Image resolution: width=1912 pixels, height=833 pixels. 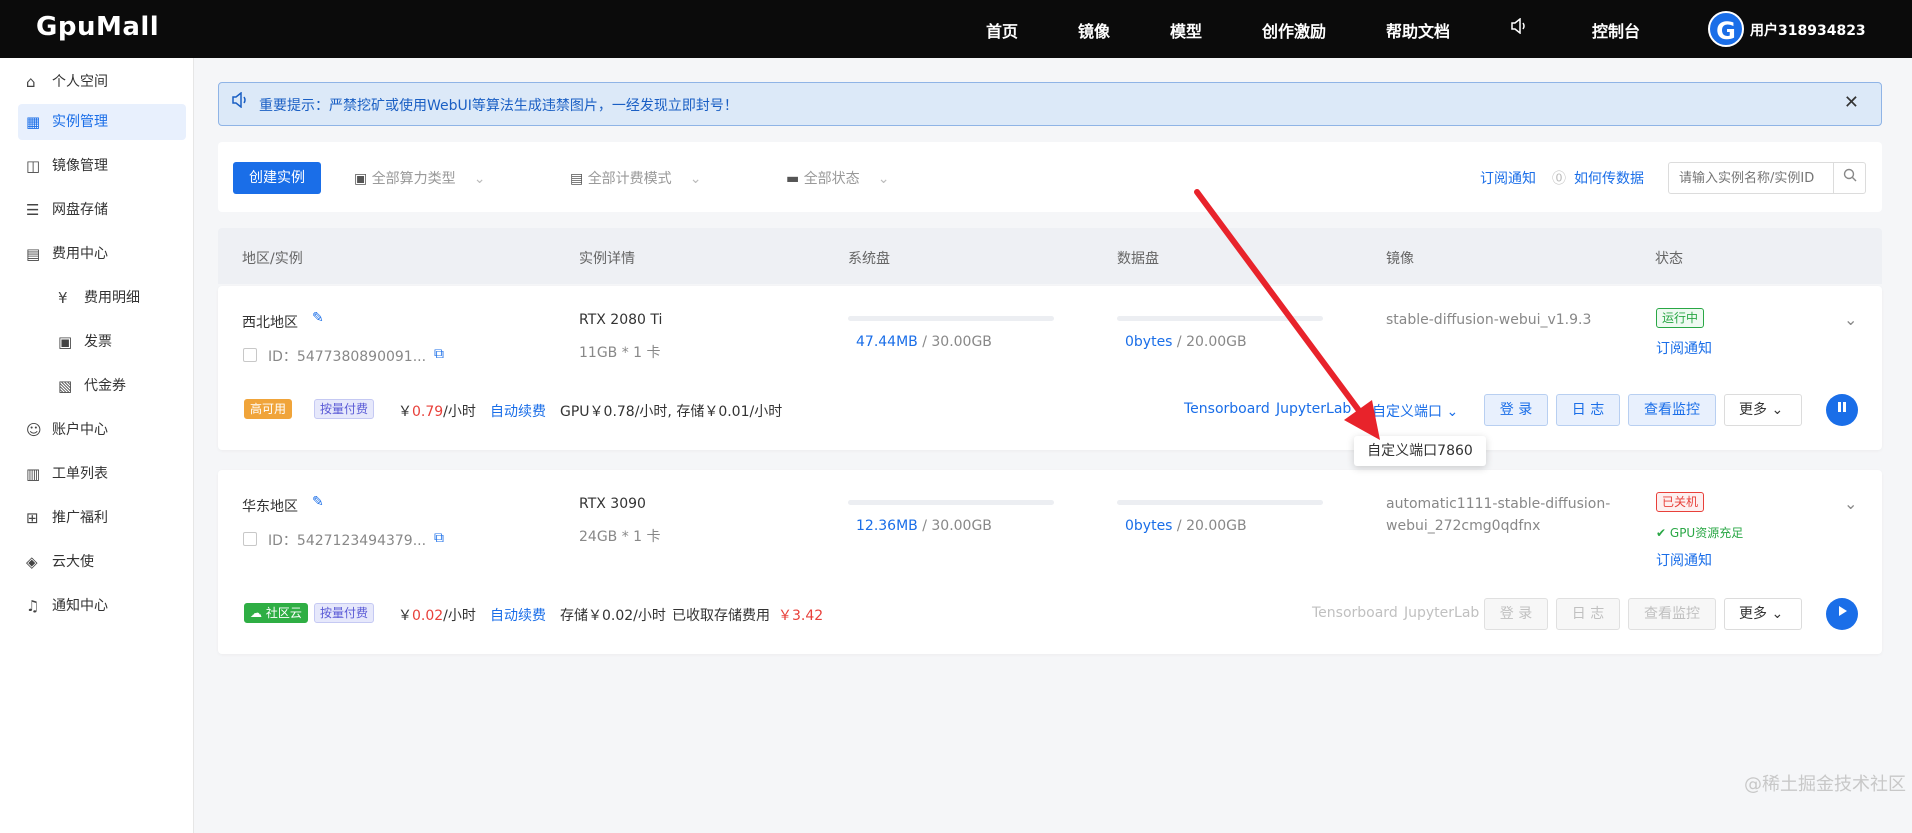 I want to click on search-input, so click(x=1751, y=178).